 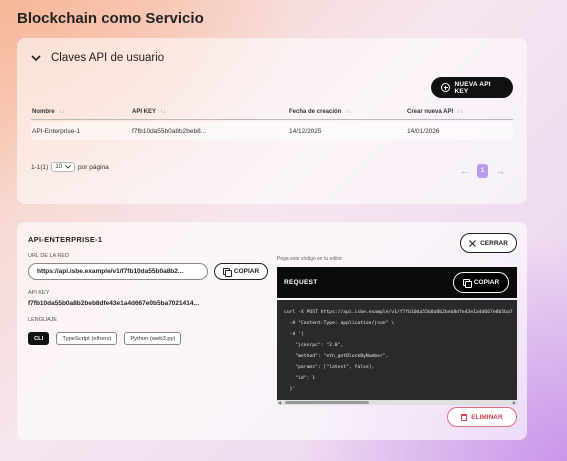 I want to click on language-label: LENGUAJE, so click(x=43, y=320).